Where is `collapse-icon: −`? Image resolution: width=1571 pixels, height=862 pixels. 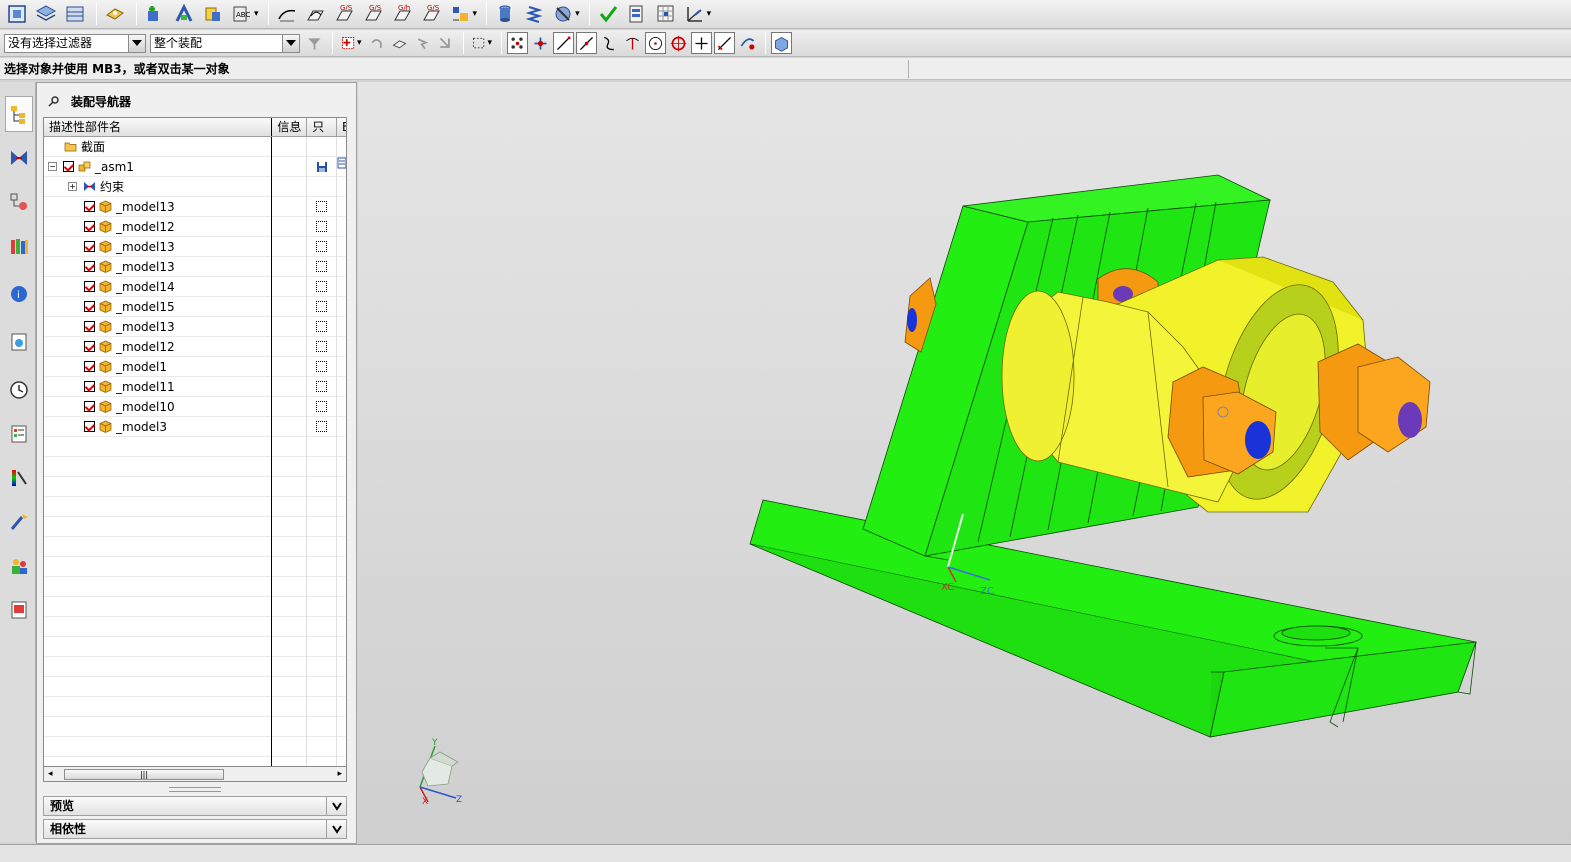
collapse-icon: − is located at coordinates (52, 166).